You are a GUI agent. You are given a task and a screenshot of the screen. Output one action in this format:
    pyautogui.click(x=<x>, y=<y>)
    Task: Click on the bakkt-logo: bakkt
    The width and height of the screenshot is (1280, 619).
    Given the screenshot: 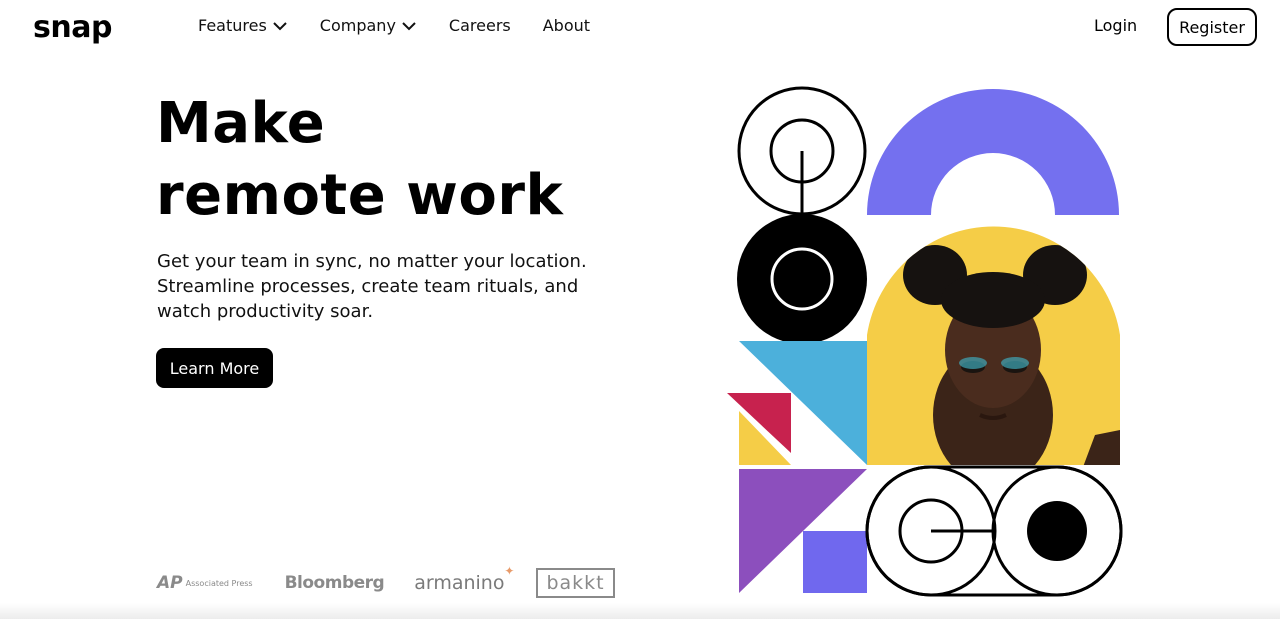 What is the action you would take?
    pyautogui.click(x=575, y=583)
    